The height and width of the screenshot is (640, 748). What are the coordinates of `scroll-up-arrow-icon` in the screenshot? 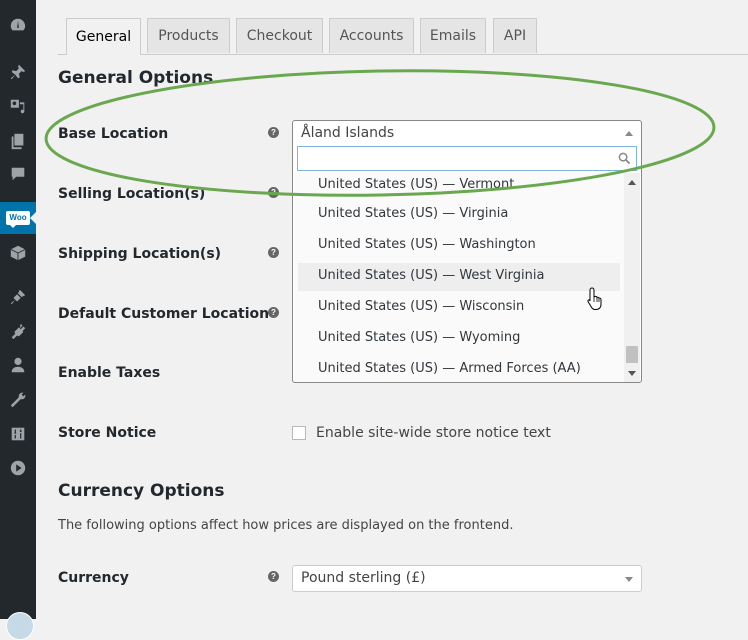 It's located at (632, 182).